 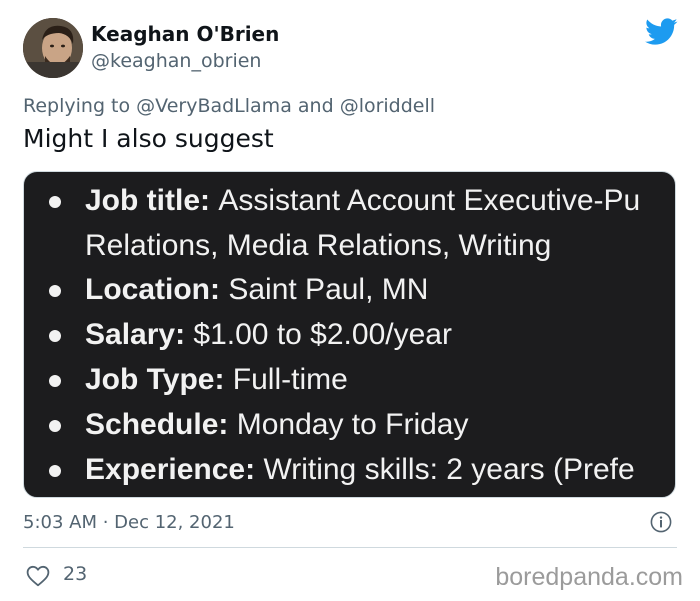 I want to click on divider, so click(x=350, y=547).